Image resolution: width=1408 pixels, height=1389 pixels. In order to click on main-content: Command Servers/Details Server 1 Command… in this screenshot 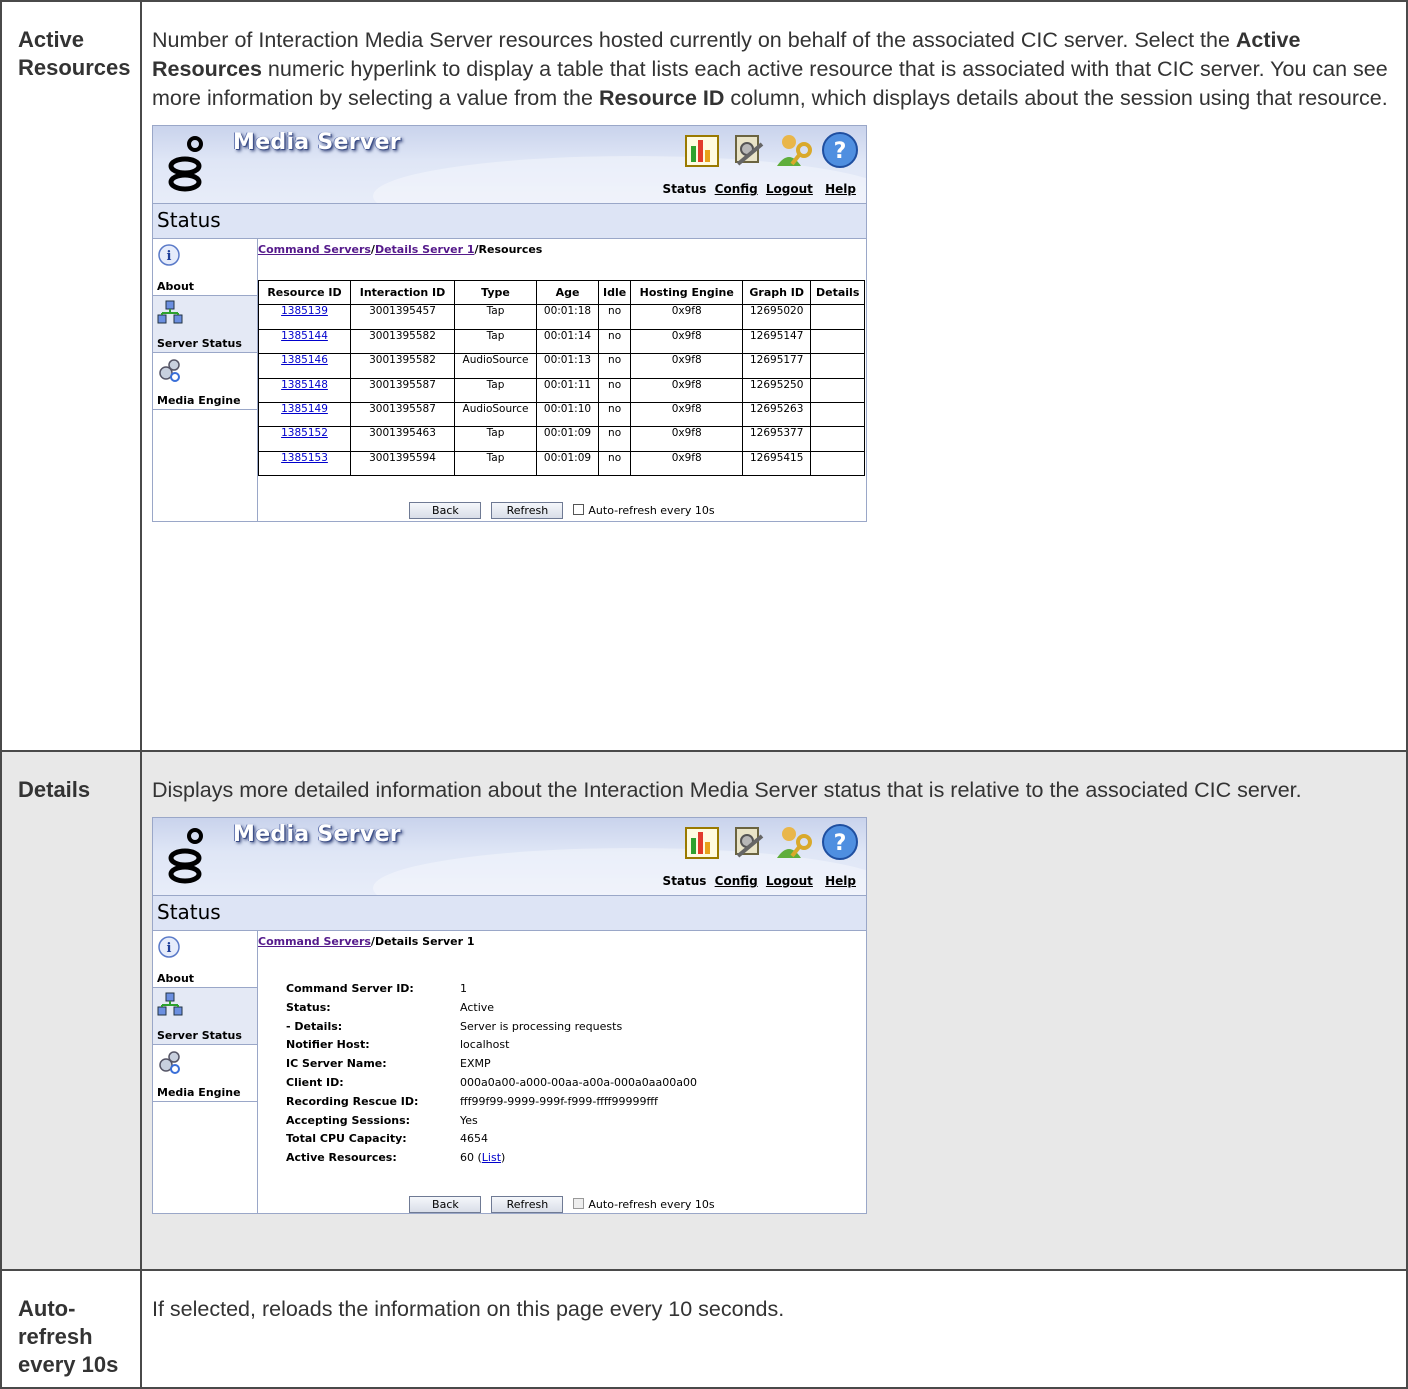, I will do `click(562, 1072)`.